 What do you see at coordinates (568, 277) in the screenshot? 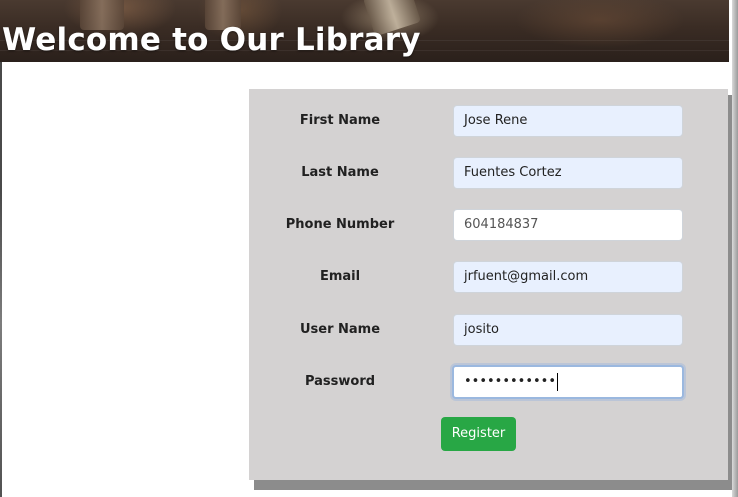
I see `email-input: jrfuent@gmail.com` at bounding box center [568, 277].